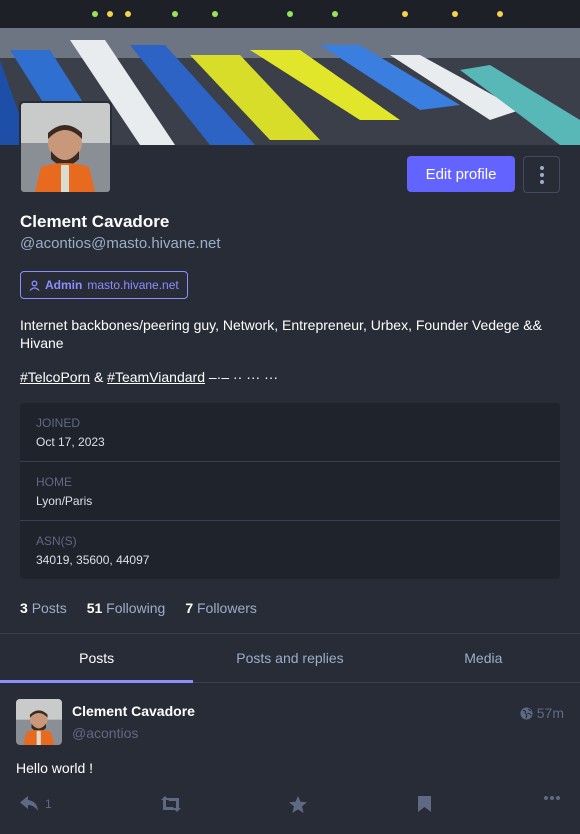 The height and width of the screenshot is (834, 580). I want to click on profile-avatar, so click(65, 147).